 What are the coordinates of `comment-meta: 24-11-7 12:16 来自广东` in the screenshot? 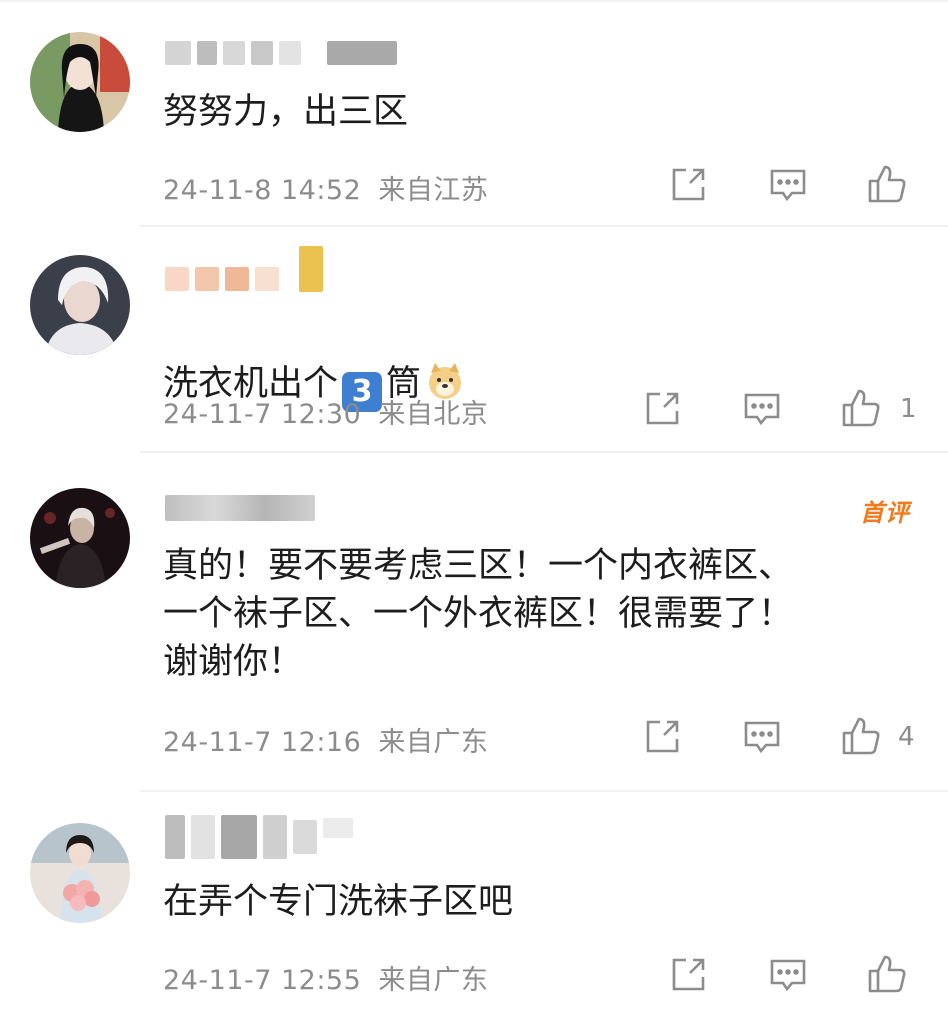 It's located at (325, 739).